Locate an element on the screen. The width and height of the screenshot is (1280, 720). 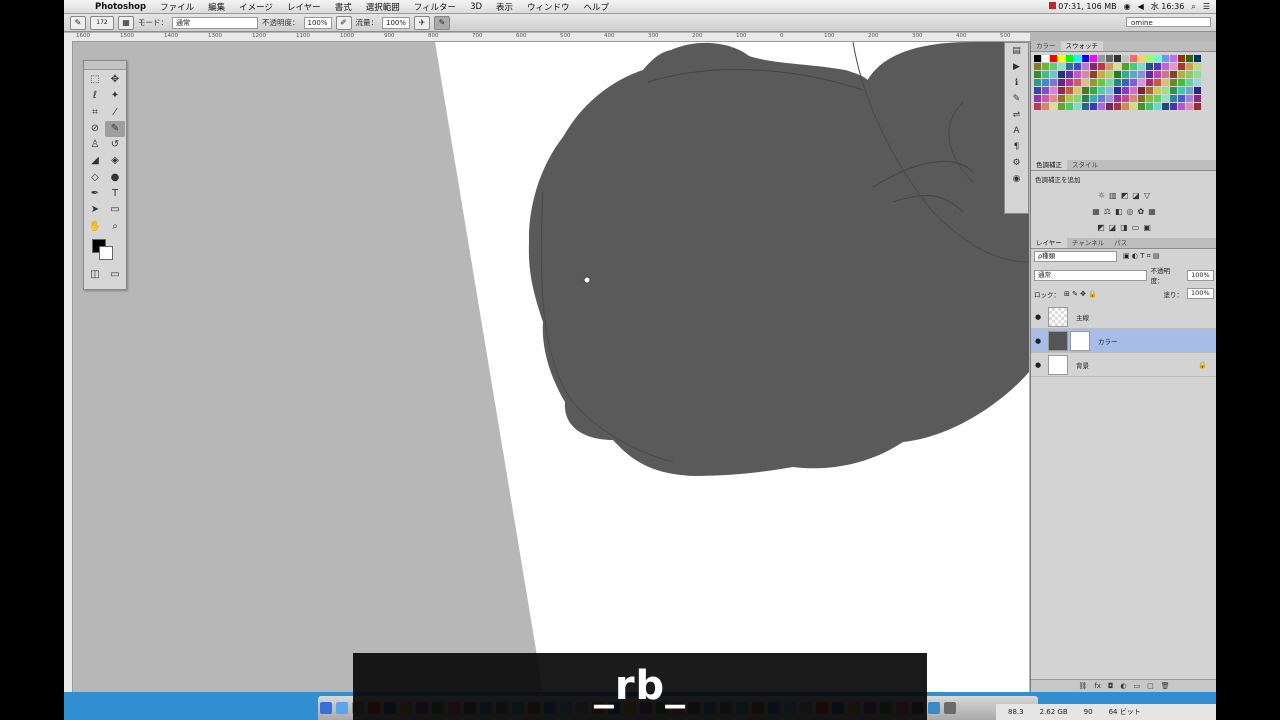
pressure-opacity-icon: ✐ is located at coordinates (343, 22).